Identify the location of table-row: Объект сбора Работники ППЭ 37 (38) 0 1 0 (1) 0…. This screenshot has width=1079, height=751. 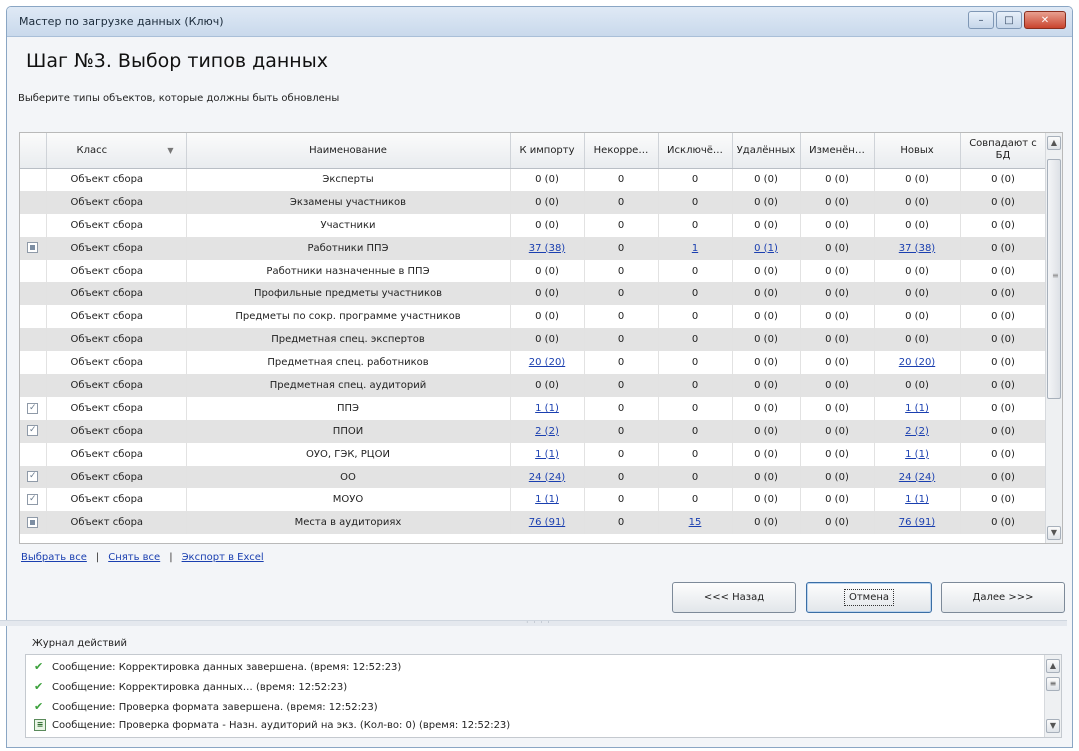
(533, 248).